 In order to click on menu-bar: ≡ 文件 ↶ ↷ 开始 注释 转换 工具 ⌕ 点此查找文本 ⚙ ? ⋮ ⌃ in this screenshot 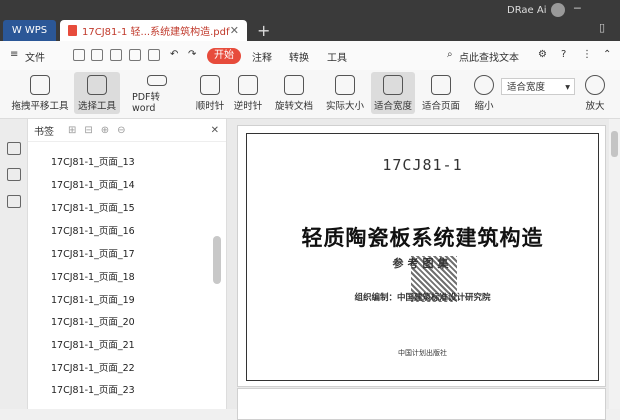, I will do `click(310, 56)`.